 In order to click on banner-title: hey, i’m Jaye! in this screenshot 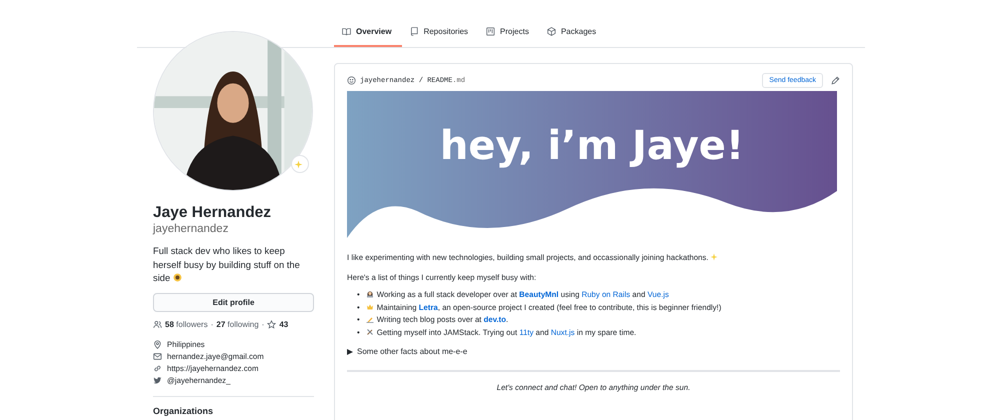, I will do `click(592, 146)`.